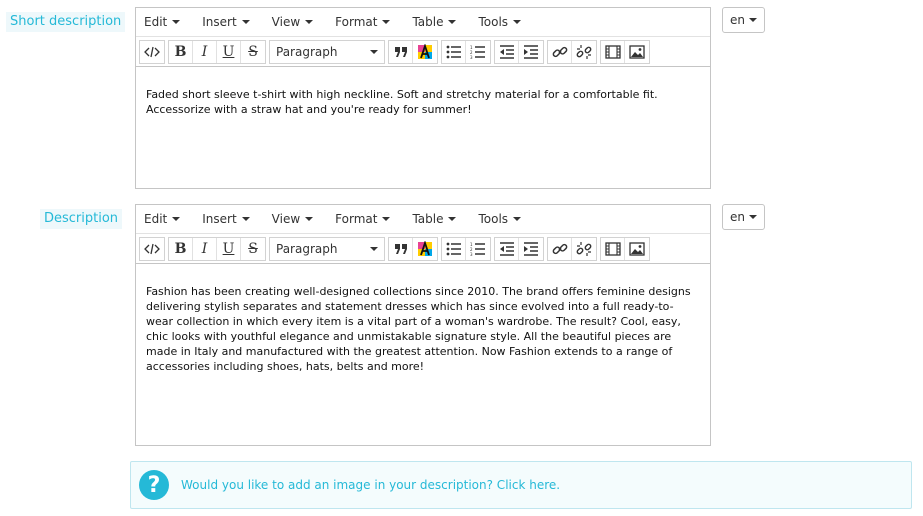  Describe the element at coordinates (81, 219) in the screenshot. I see `description-label: Description` at that location.